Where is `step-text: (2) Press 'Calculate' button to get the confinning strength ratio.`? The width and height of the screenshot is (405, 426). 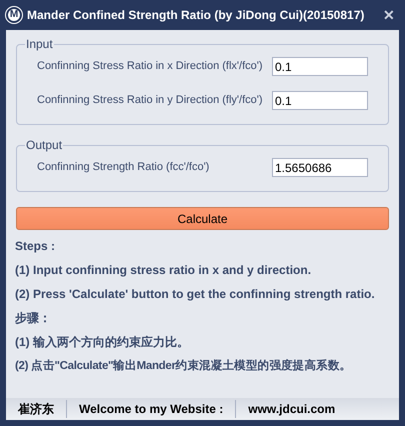 step-text: (2) Press 'Calculate' button to get the confinning strength ratio. is located at coordinates (195, 294).